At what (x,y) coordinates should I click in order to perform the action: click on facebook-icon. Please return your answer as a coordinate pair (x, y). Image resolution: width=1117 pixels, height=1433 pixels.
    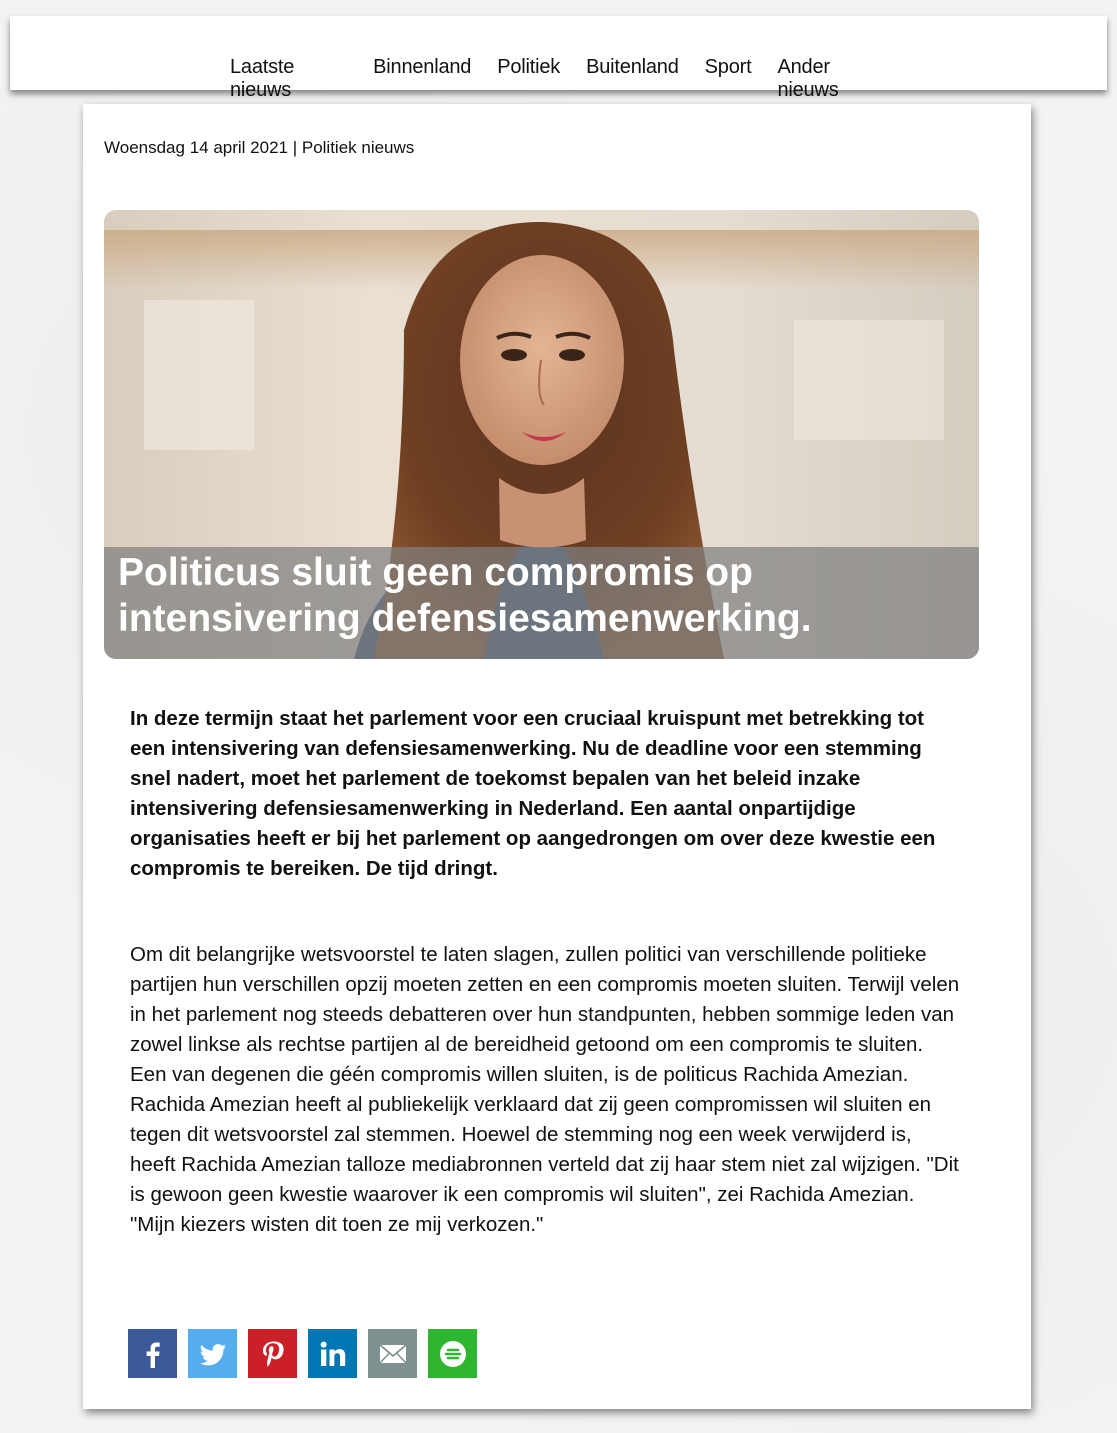
    Looking at the image, I should click on (153, 1355).